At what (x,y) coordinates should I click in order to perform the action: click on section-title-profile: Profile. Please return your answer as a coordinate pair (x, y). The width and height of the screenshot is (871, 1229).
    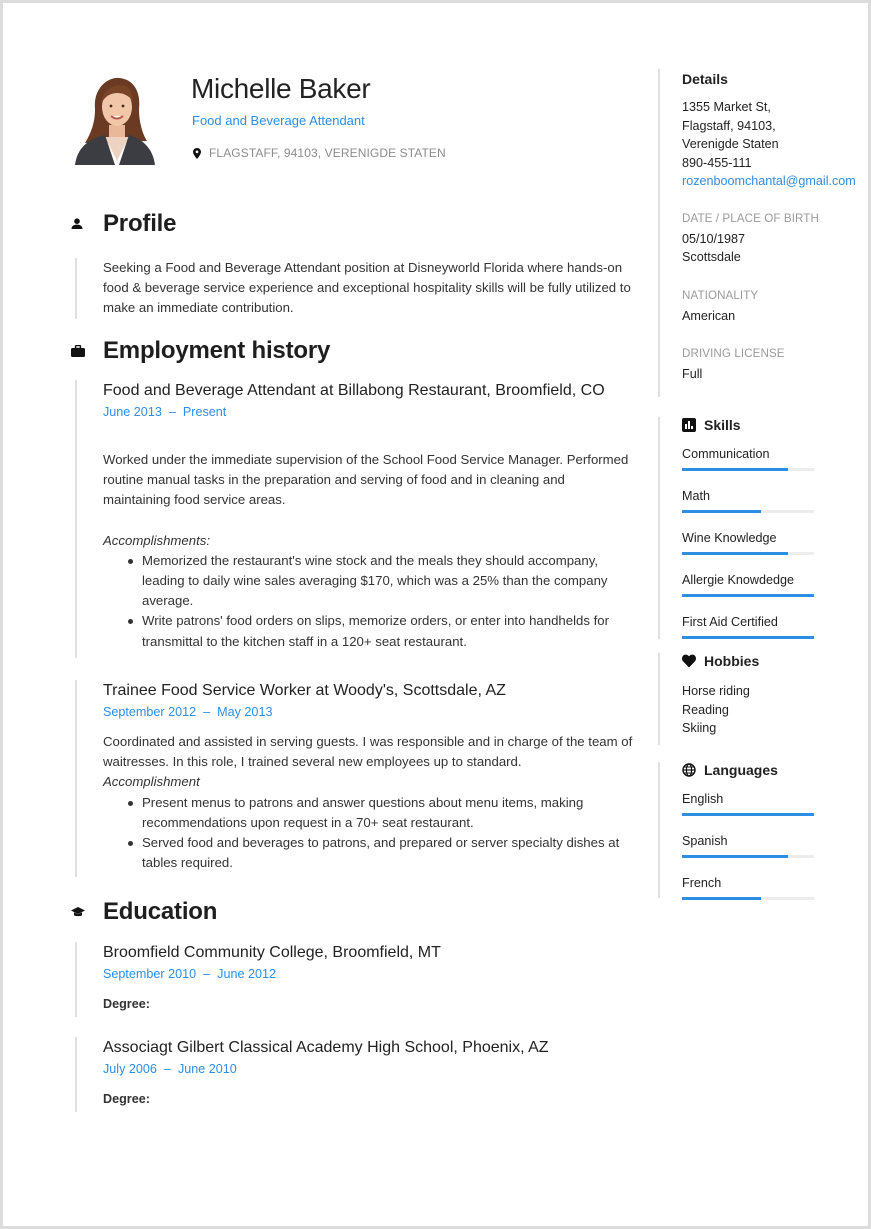
    Looking at the image, I should click on (140, 223).